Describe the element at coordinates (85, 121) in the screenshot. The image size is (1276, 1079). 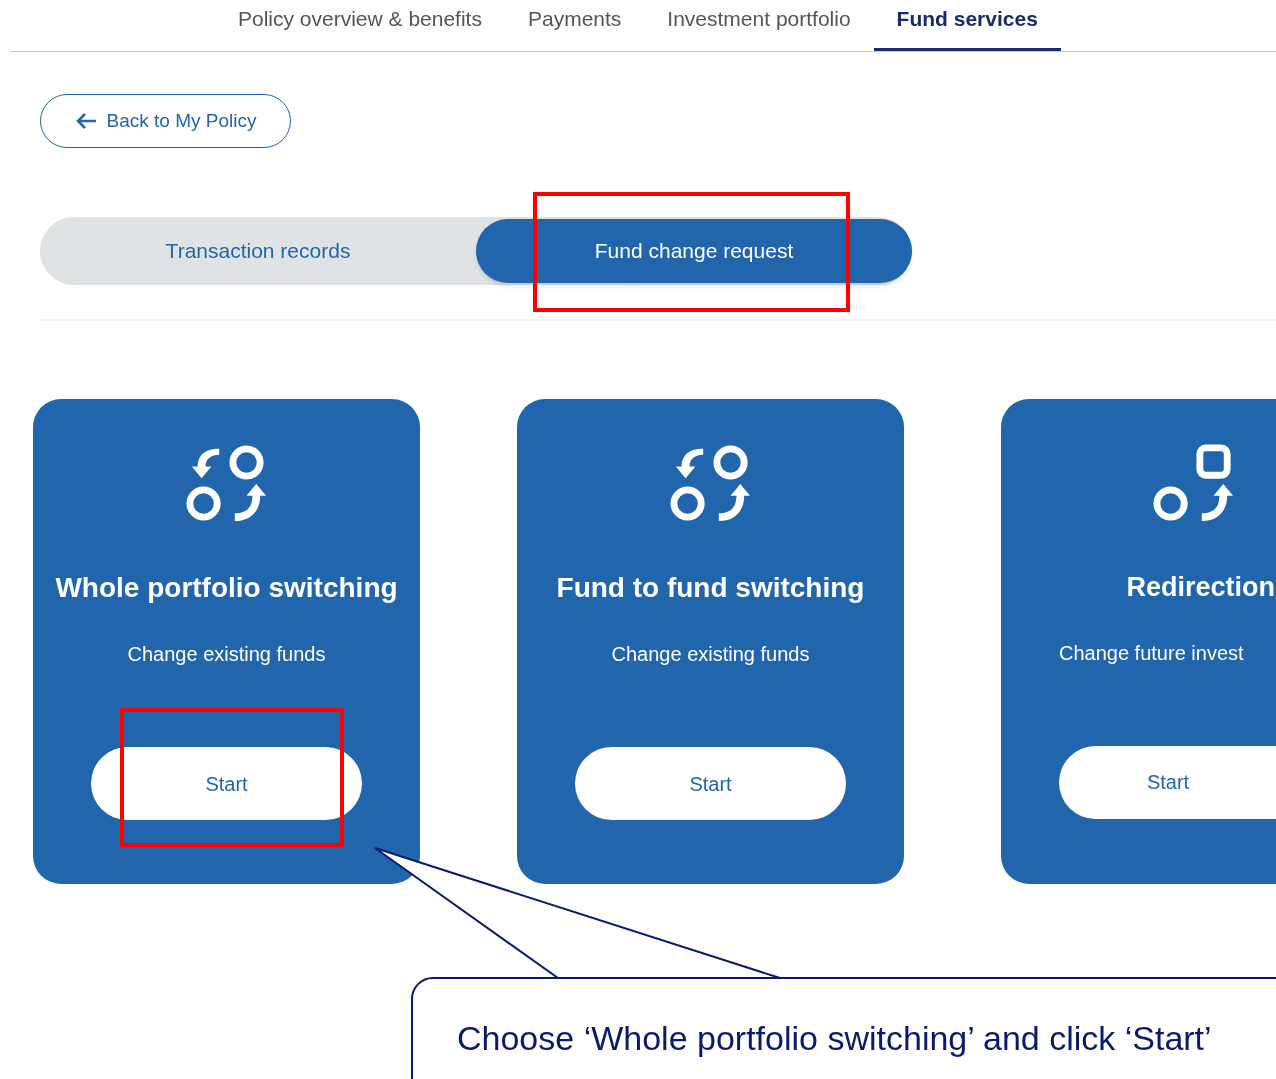
I see `back-arrow-icon` at that location.